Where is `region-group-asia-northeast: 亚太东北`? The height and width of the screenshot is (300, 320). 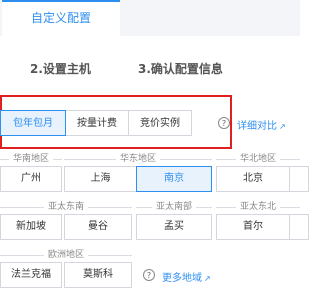
region-group-asia-northeast: 亚太东北 is located at coordinates (258, 207).